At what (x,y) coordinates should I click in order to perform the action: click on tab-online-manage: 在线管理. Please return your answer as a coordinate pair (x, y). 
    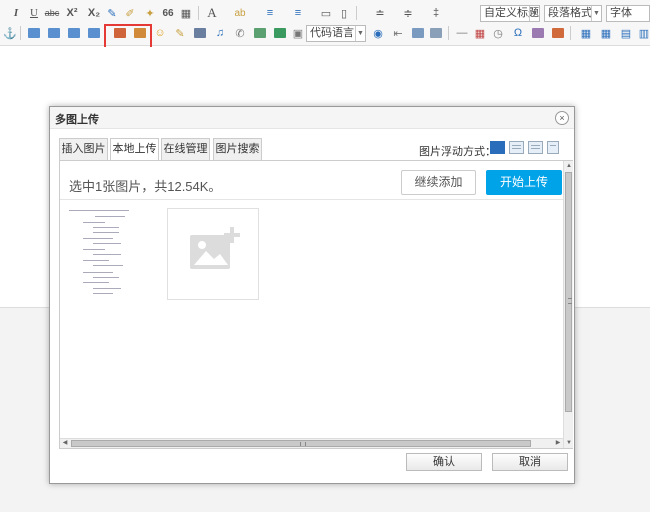
    Looking at the image, I should click on (185, 149).